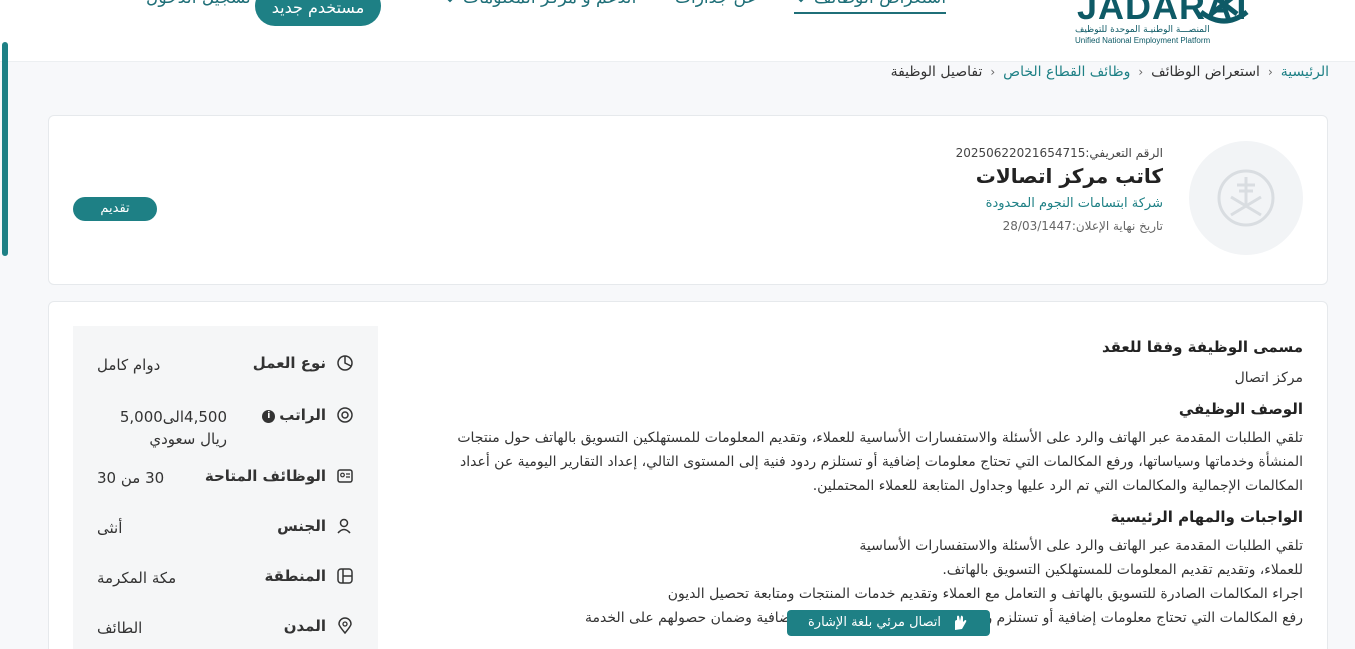 The image size is (1355, 649). What do you see at coordinates (137, 578) in the screenshot?
I see `summary-value: مكة المكرمة` at bounding box center [137, 578].